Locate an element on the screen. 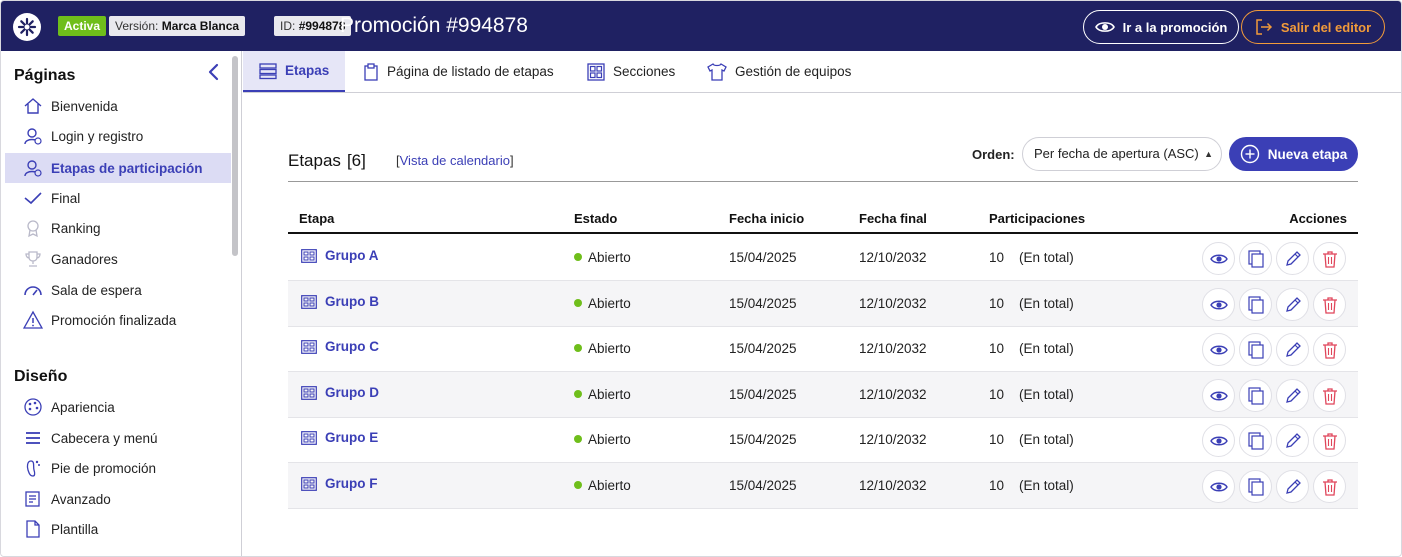 The width and height of the screenshot is (1402, 557). sidebar-item-final: Final is located at coordinates (118, 198).